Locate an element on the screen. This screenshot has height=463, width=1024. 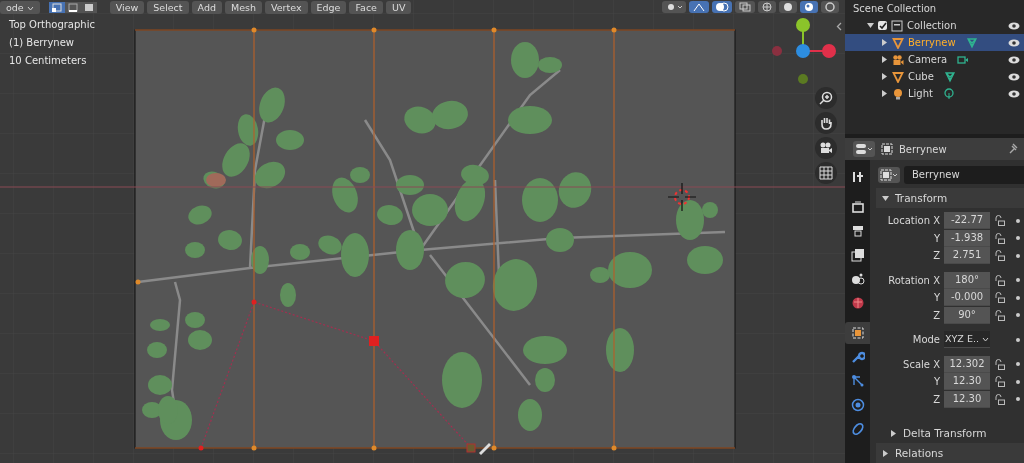
outliner-row: Cube is located at coordinates (934, 76).